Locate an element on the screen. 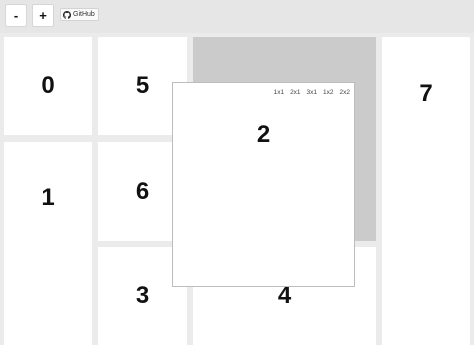 The image size is (474, 345). tile-label: 1 is located at coordinates (48, 197).